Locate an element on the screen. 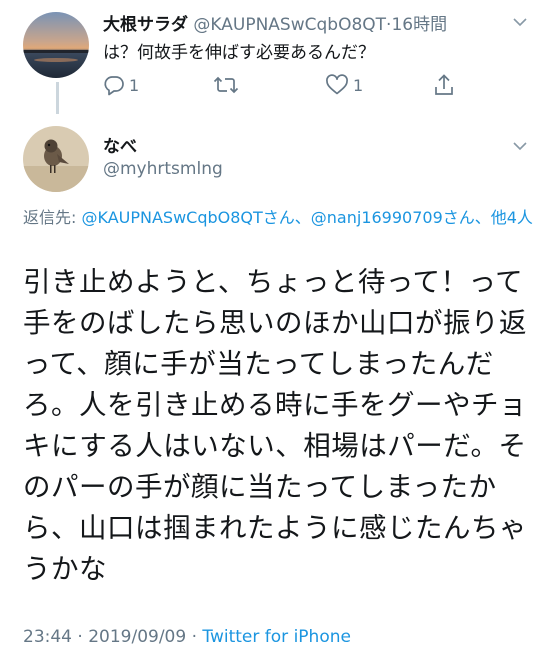  retweet-icon is located at coordinates (226, 85).